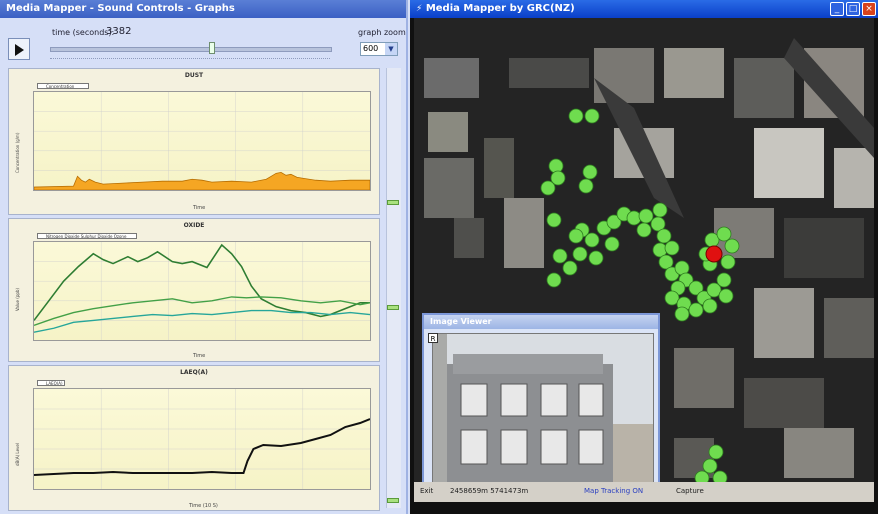  I want to click on oxide-plot, so click(202, 291).